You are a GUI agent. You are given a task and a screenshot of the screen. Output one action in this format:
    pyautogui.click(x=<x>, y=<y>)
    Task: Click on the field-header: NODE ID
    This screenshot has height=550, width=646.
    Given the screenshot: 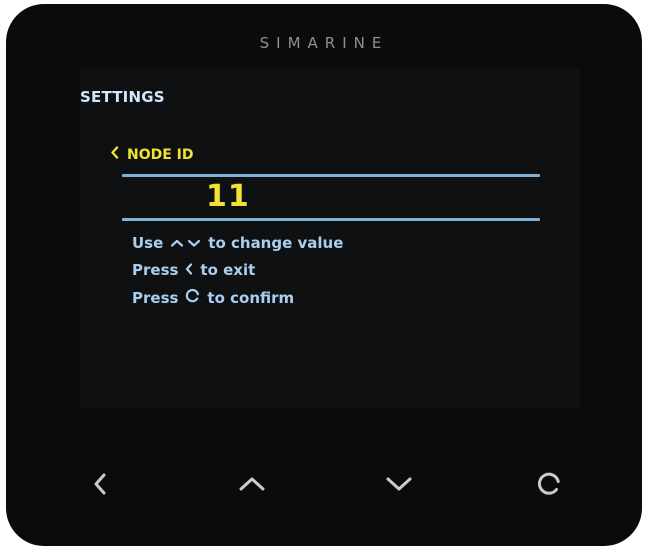 What is the action you would take?
    pyautogui.click(x=152, y=154)
    